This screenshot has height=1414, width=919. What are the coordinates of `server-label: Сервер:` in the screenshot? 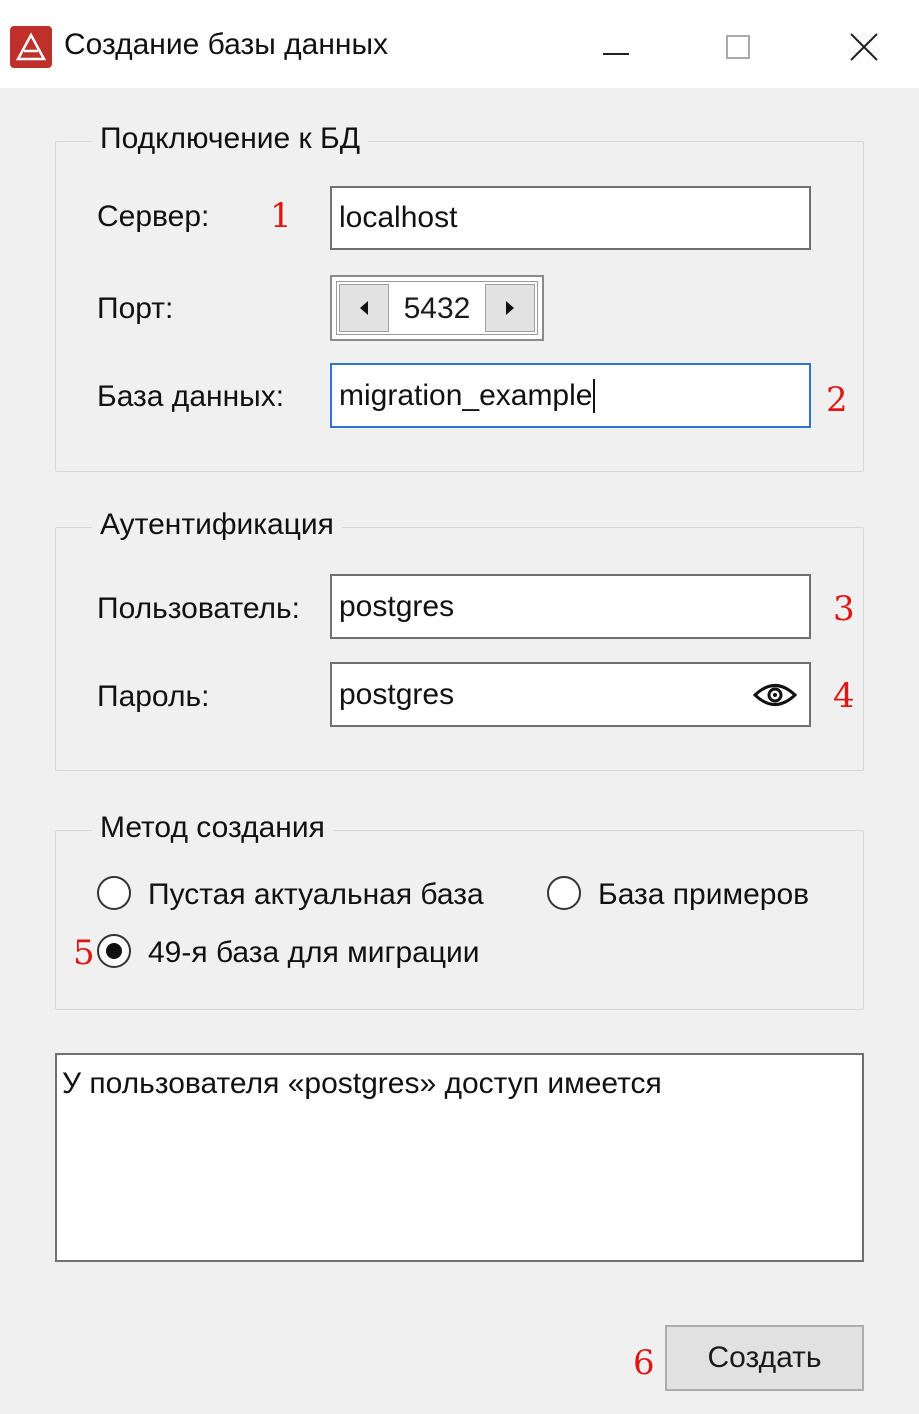 It's located at (153, 216).